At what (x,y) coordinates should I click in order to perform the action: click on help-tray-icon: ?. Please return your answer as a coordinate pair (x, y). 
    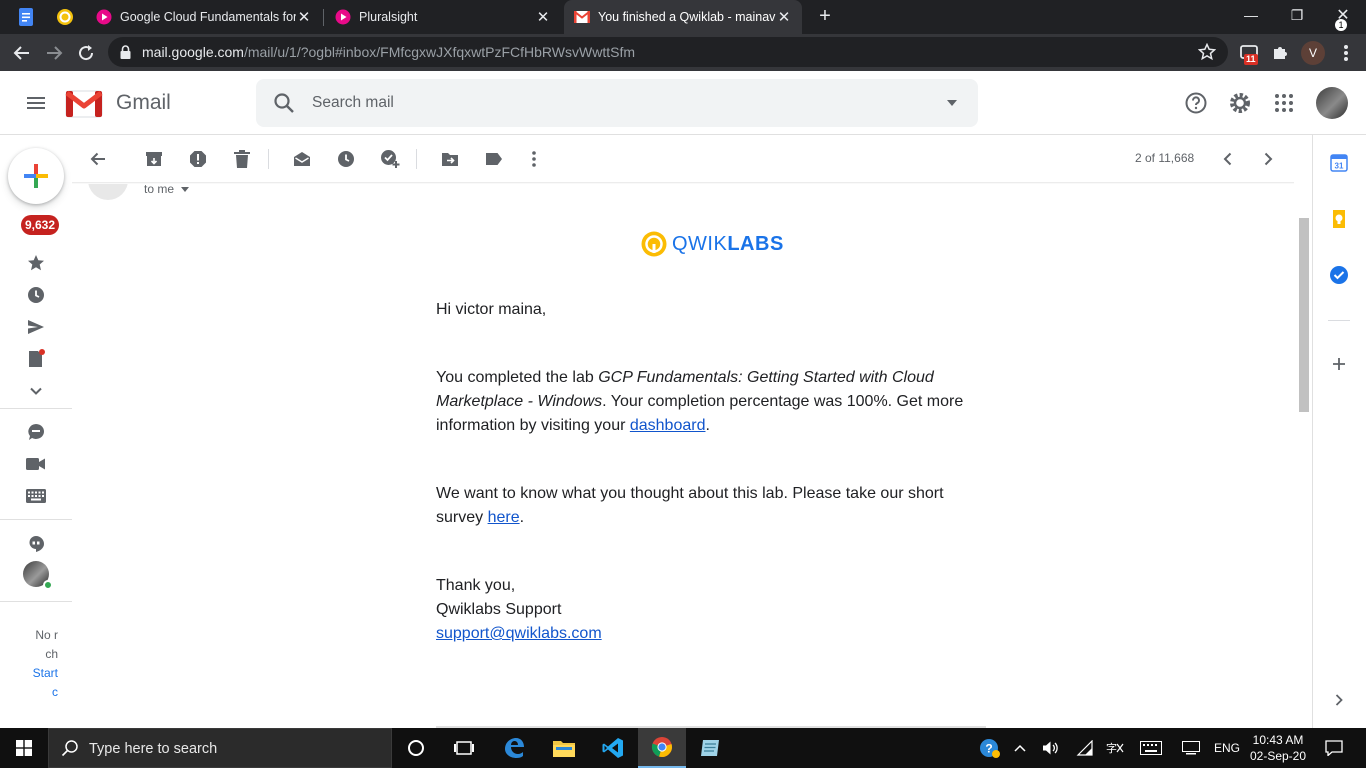
    Looking at the image, I should click on (990, 748).